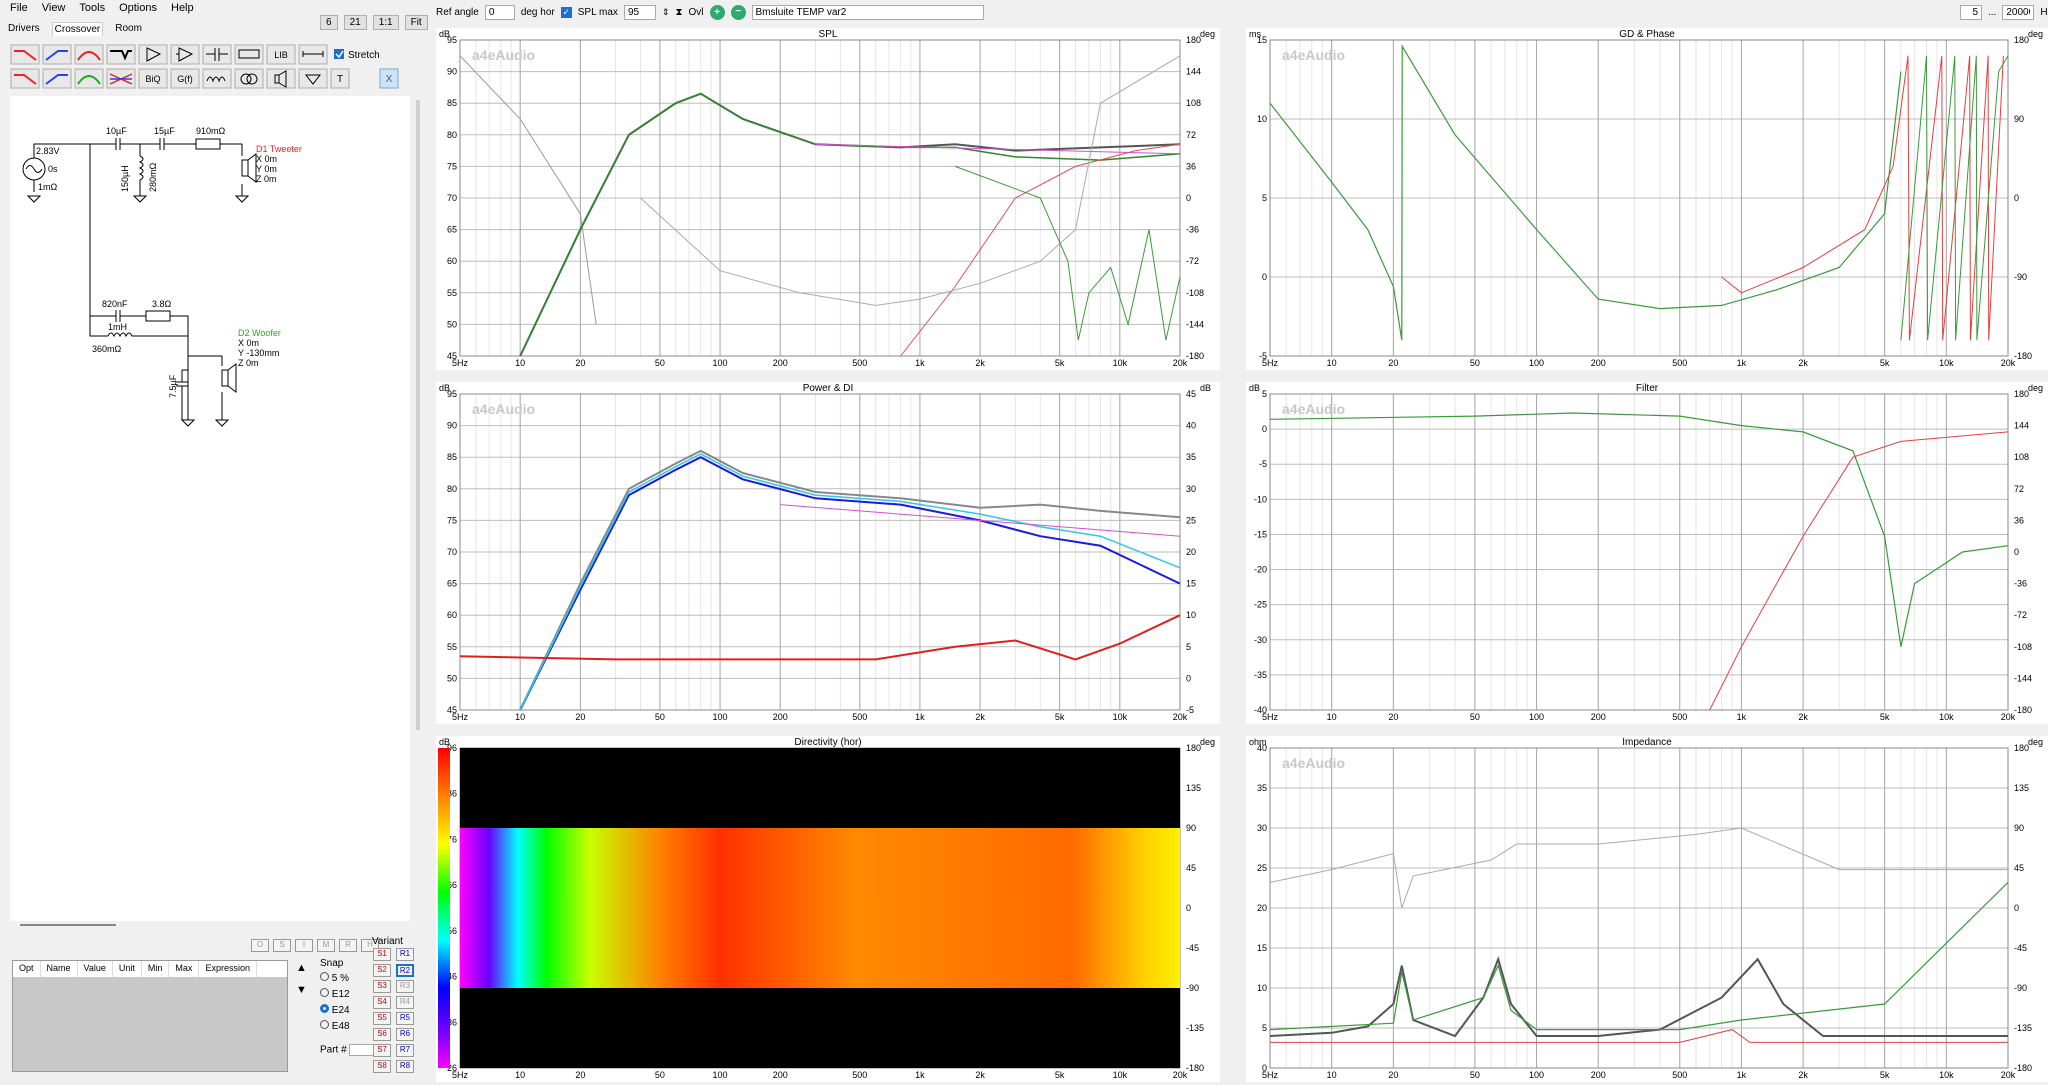 This screenshot has width=2048, height=1085. I want to click on properties-table: Opt Name Value Unit Min Max Expression, so click(150, 1016).